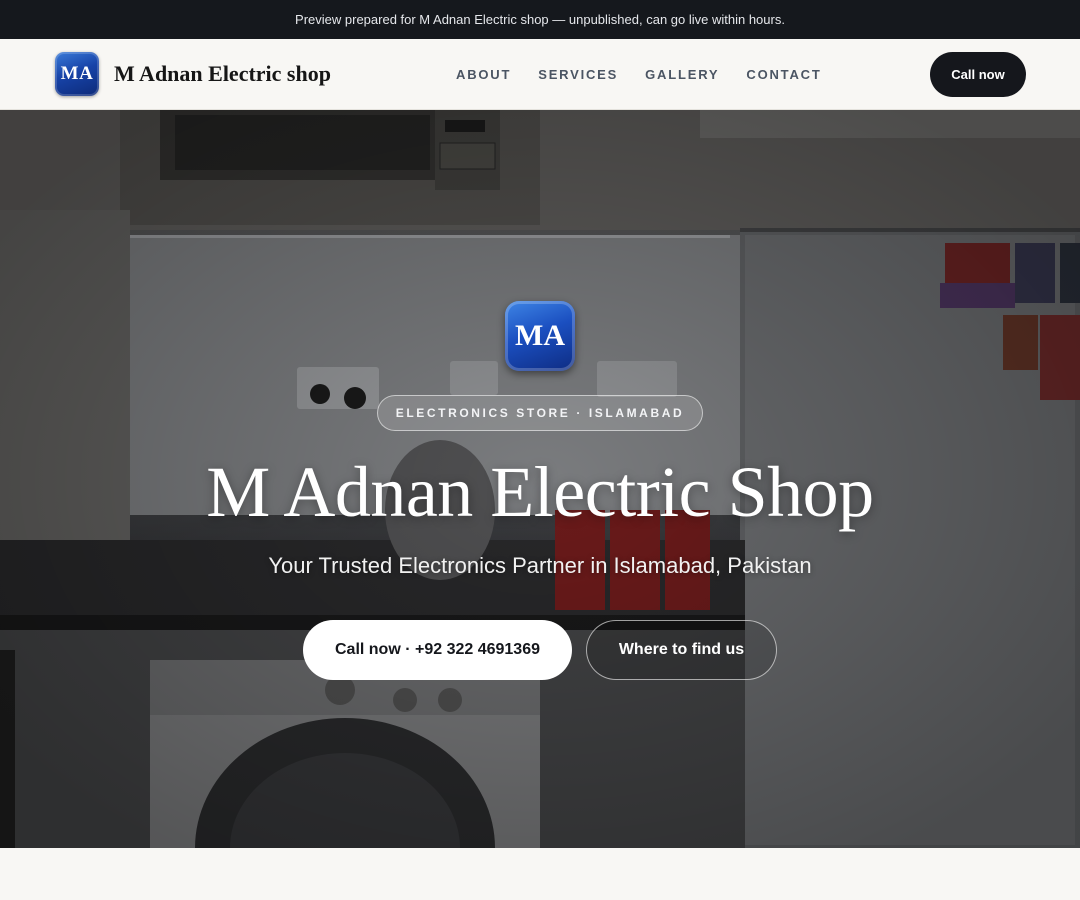 This screenshot has height=900, width=1080. What do you see at coordinates (540, 492) in the screenshot?
I see `hero-title: M Adnan Electric Shop` at bounding box center [540, 492].